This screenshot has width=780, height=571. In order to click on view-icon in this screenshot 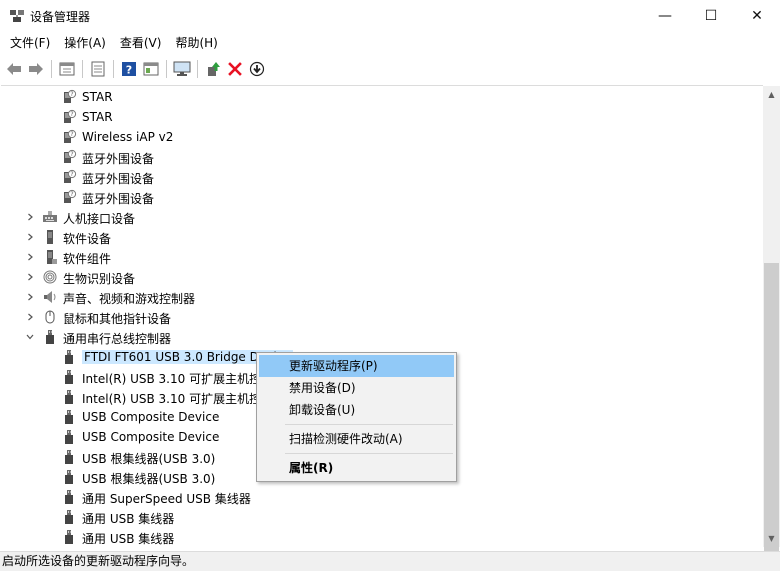, I will do `click(98, 69)`.